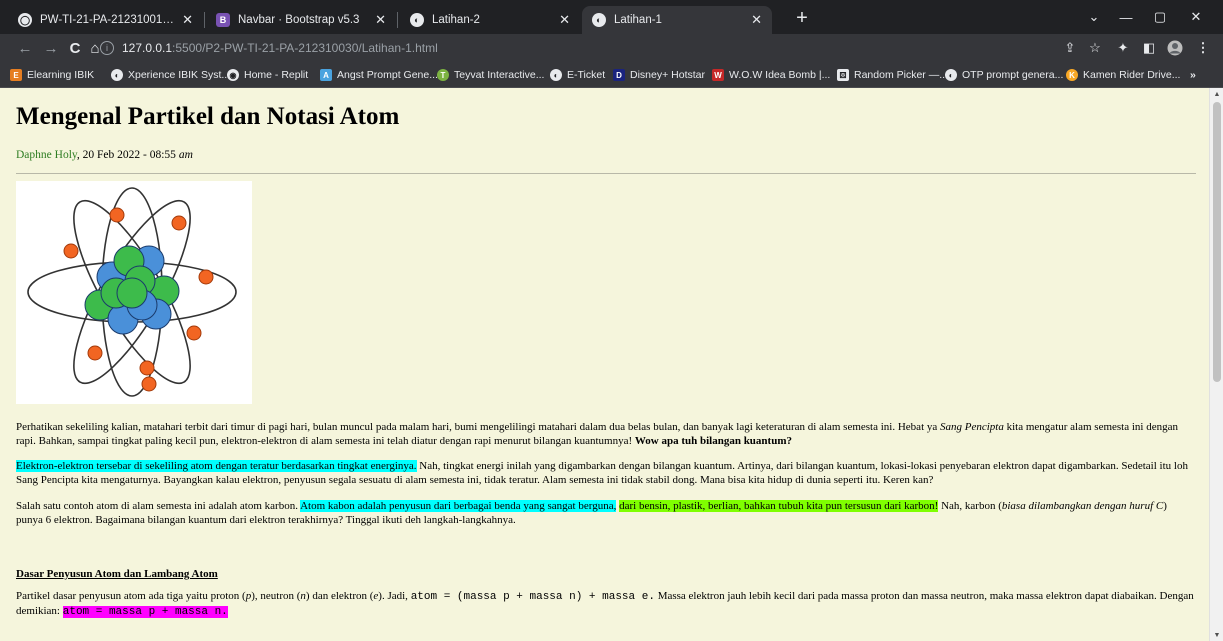 This screenshot has height=641, width=1223. I want to click on tab-latihan-2: ◐ Latihan-2 ✕, so click(490, 20).